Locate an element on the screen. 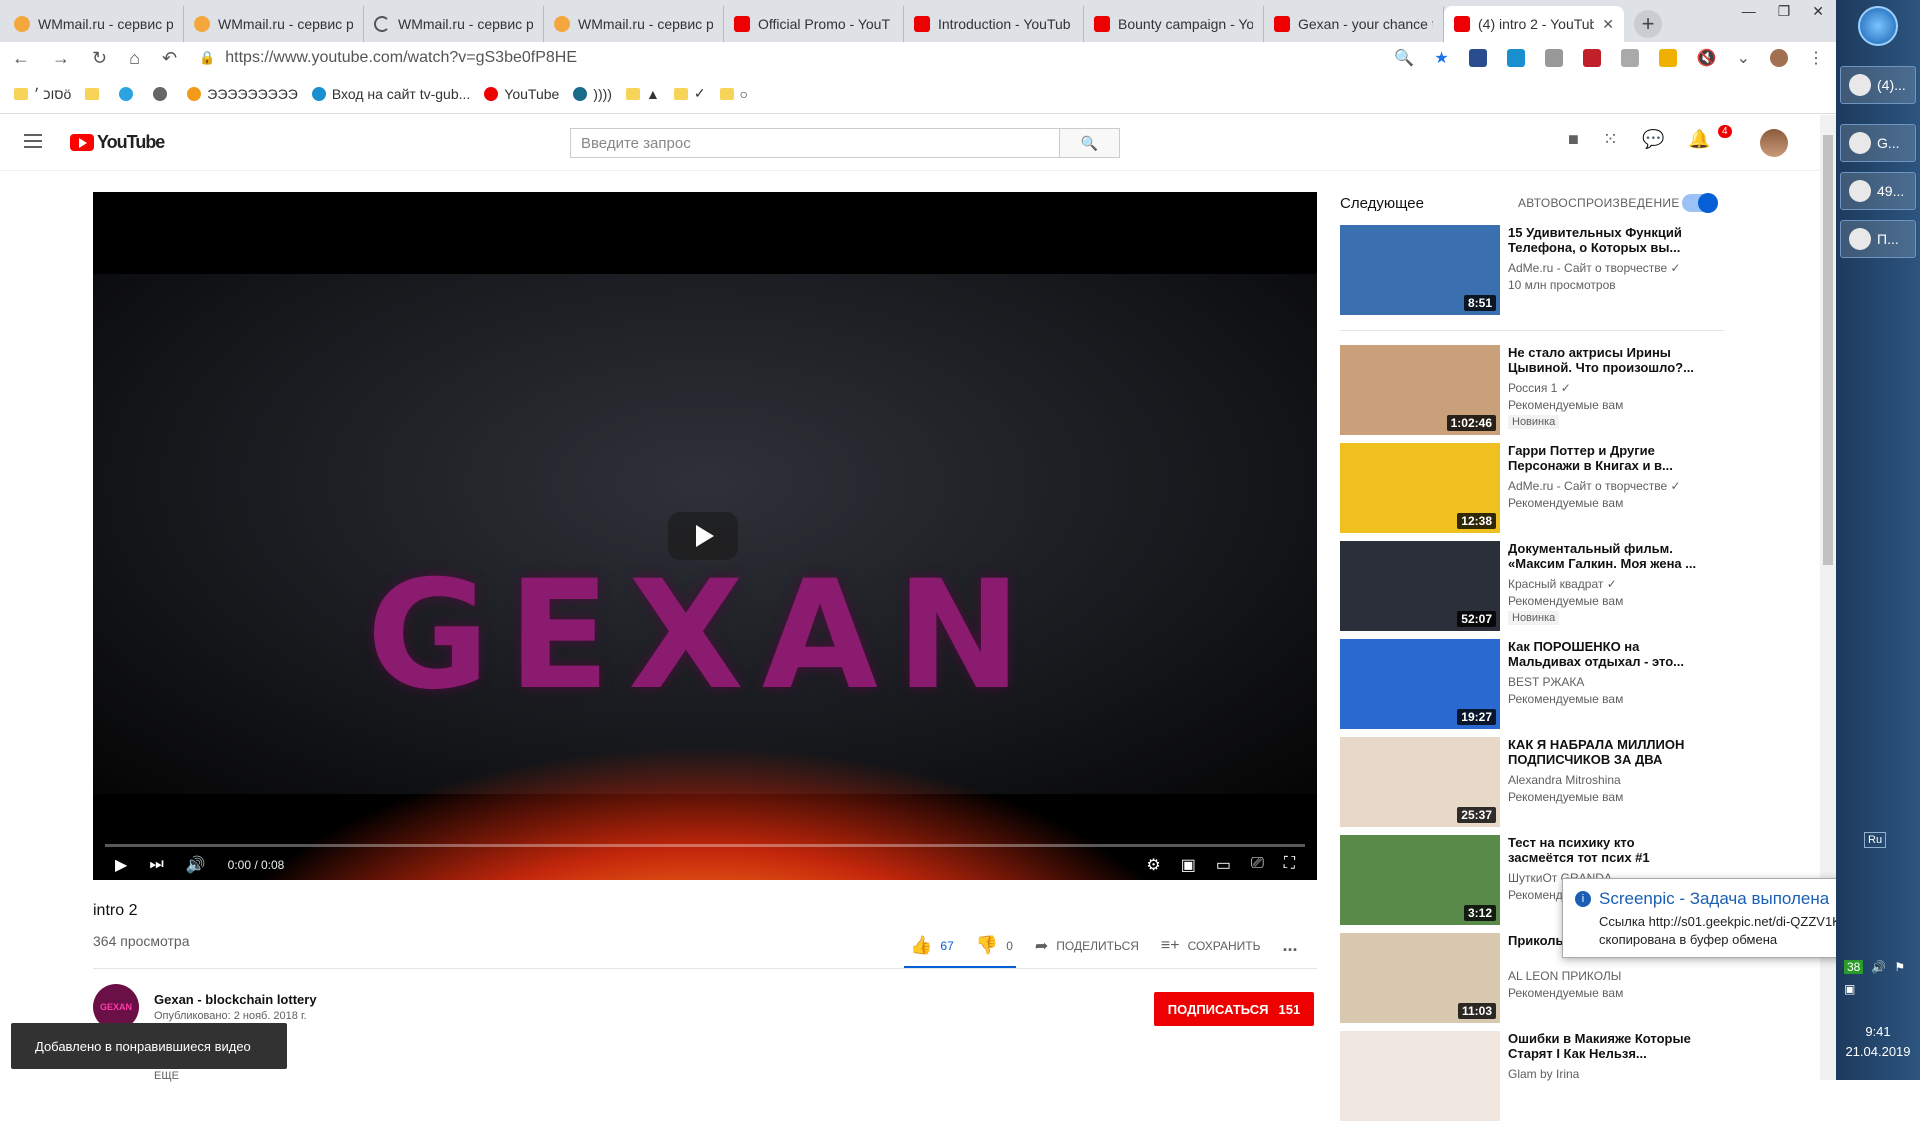 This screenshot has height=1123, width=1920. bookmark-item: ЭЭЭЭЭЭЭЭЭ is located at coordinates (242, 94).